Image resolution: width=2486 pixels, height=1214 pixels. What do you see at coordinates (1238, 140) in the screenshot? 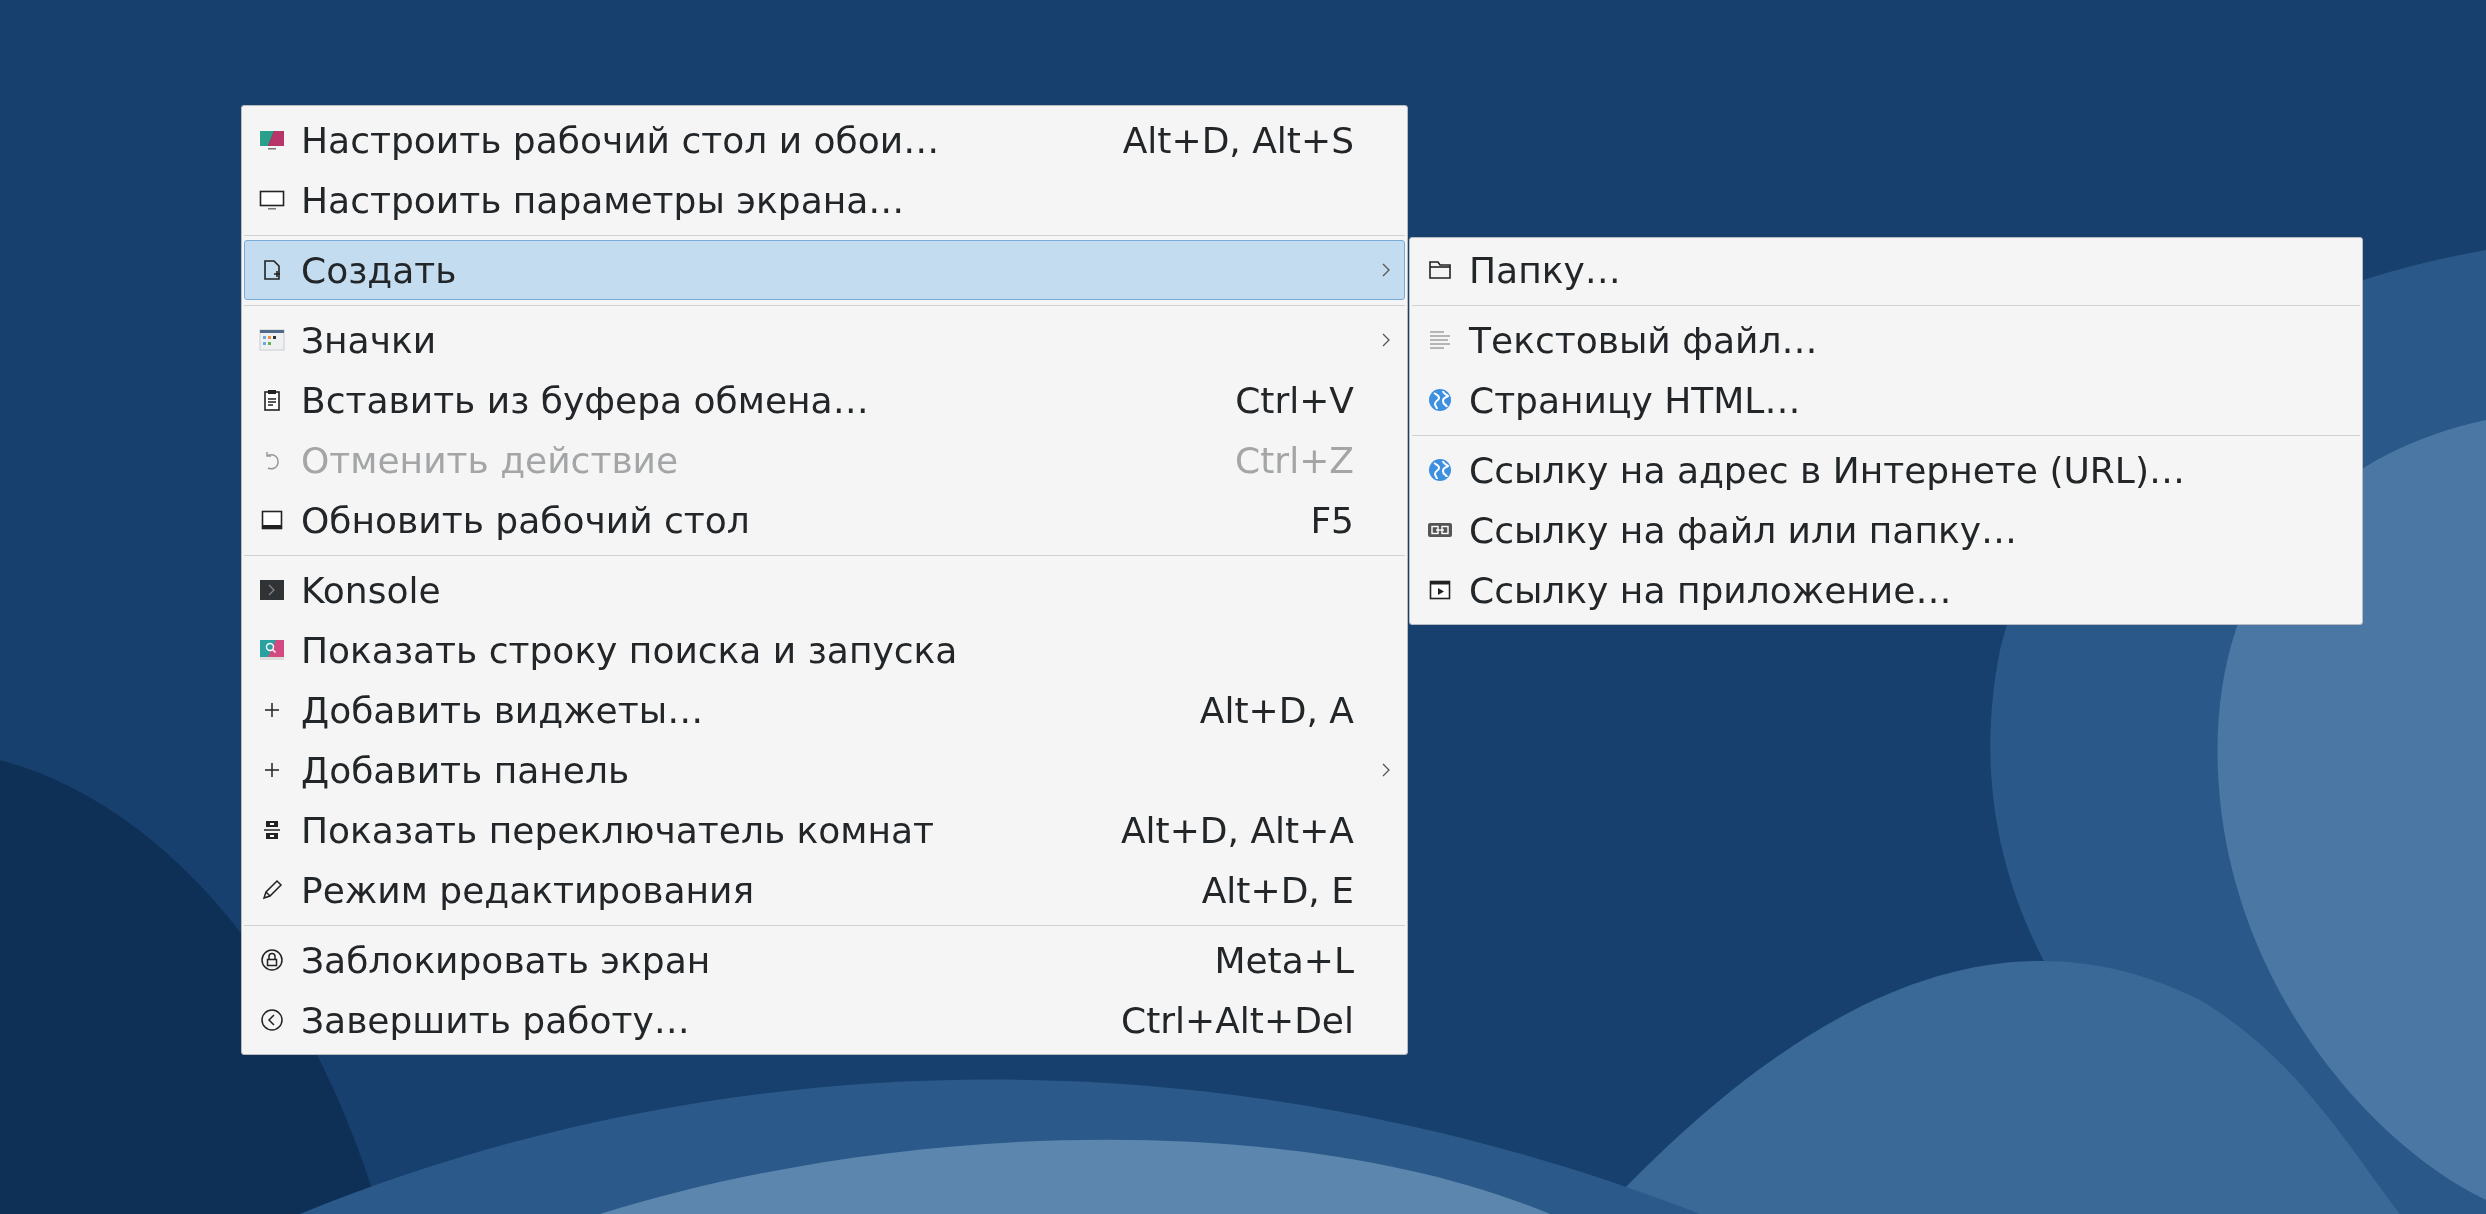
I see `shortcut-label: Alt+D, Alt+S` at bounding box center [1238, 140].